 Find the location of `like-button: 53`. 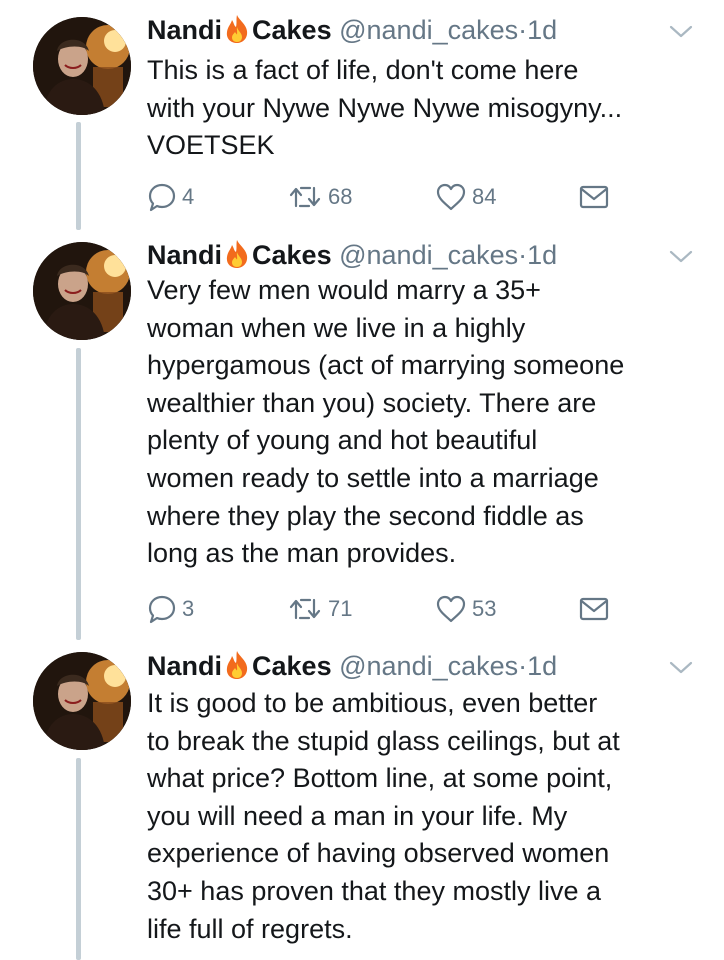

like-button: 53 is located at coordinates (465, 609).